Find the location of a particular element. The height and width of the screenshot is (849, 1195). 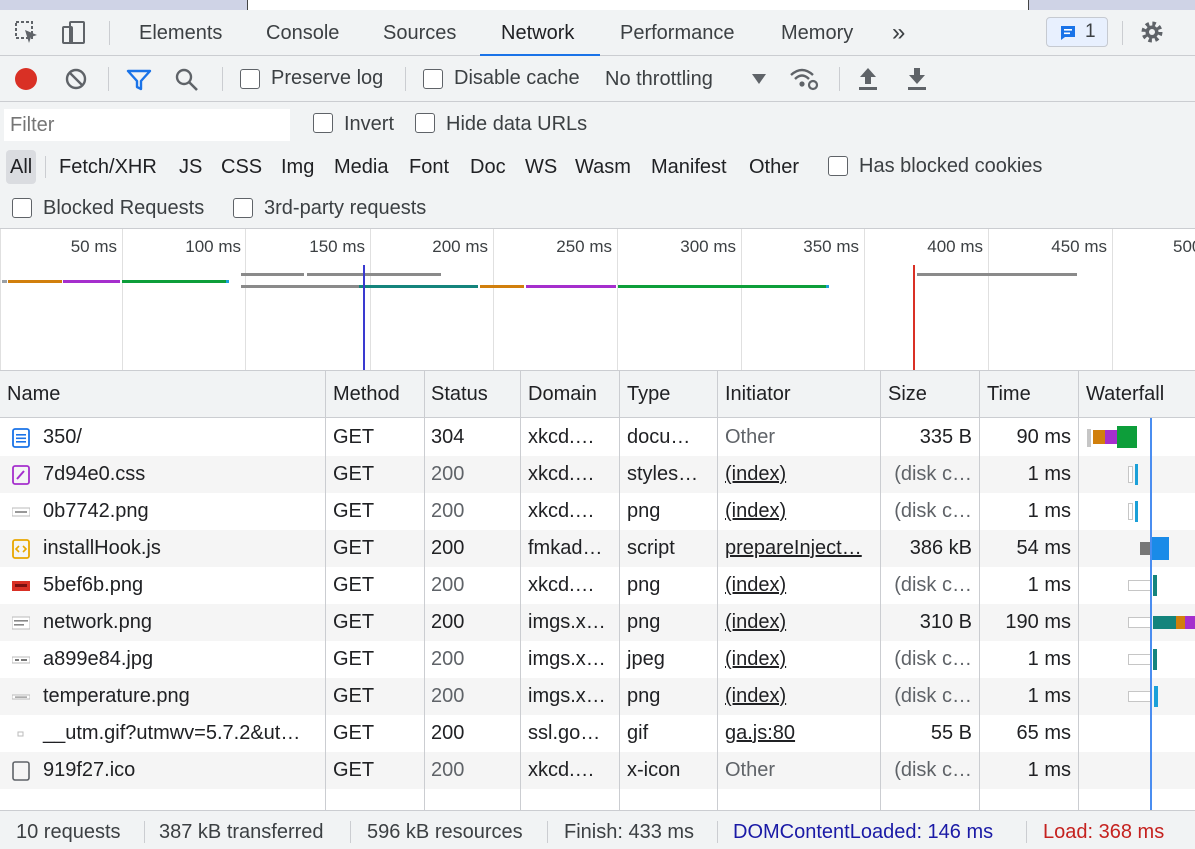

type-filter-other: Other is located at coordinates (774, 167).